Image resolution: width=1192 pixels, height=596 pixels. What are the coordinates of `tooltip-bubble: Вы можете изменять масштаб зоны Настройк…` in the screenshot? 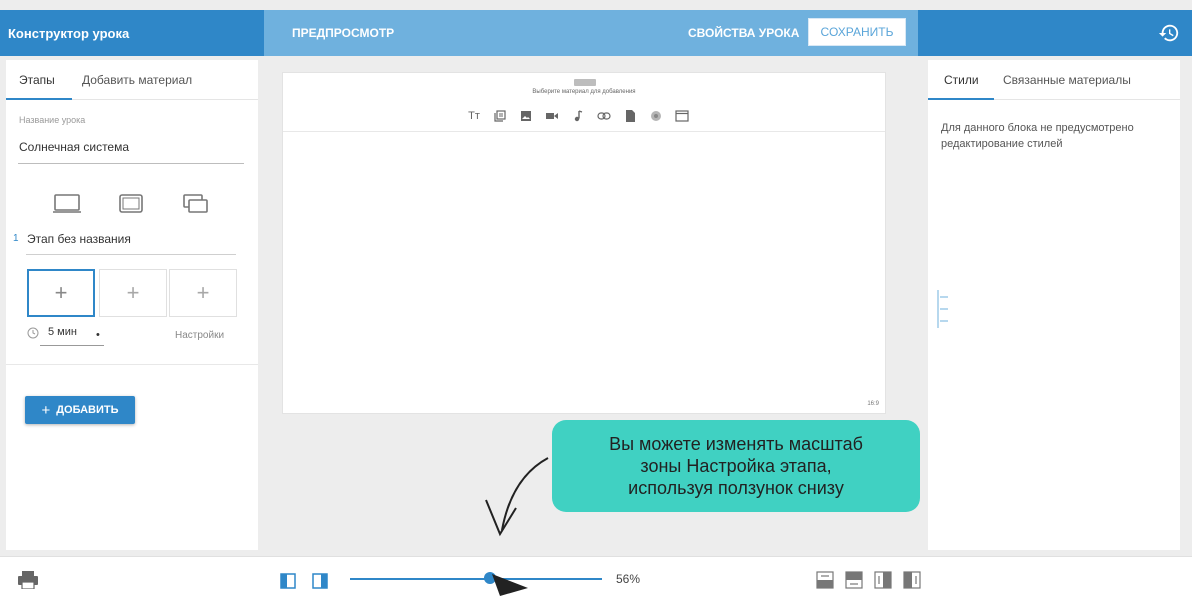 It's located at (736, 466).